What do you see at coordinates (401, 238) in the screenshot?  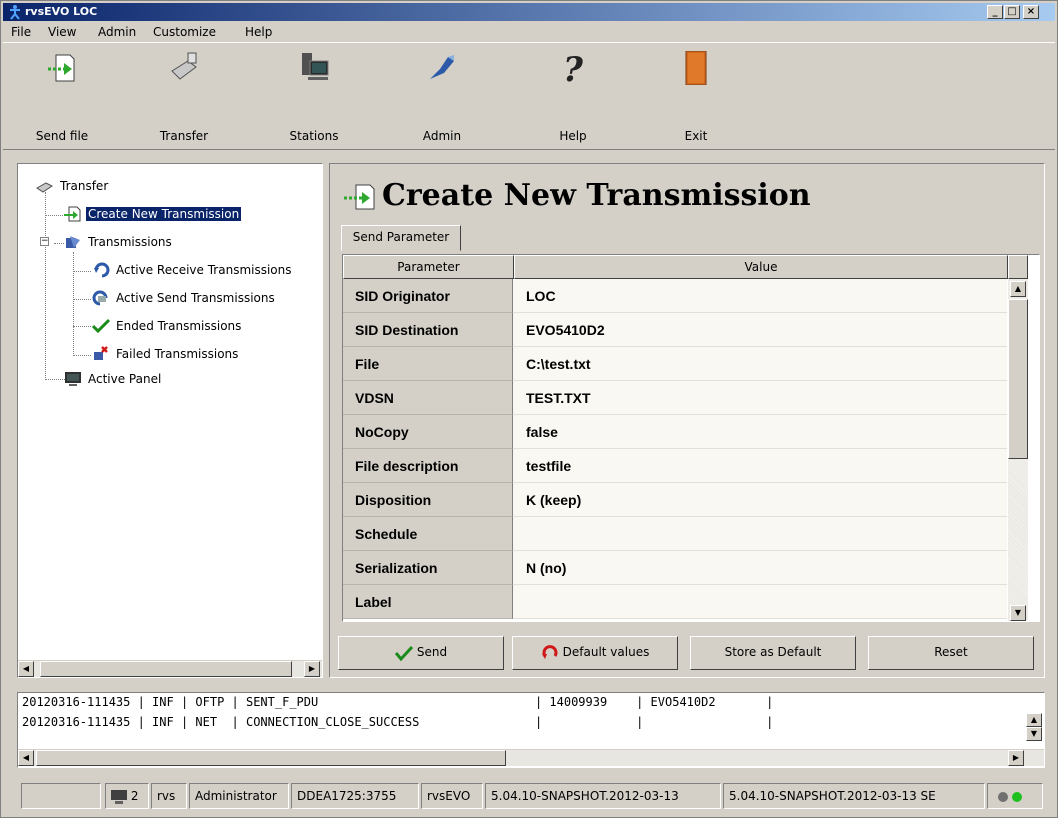 I see `tab-send-parameter: Send Parameter` at bounding box center [401, 238].